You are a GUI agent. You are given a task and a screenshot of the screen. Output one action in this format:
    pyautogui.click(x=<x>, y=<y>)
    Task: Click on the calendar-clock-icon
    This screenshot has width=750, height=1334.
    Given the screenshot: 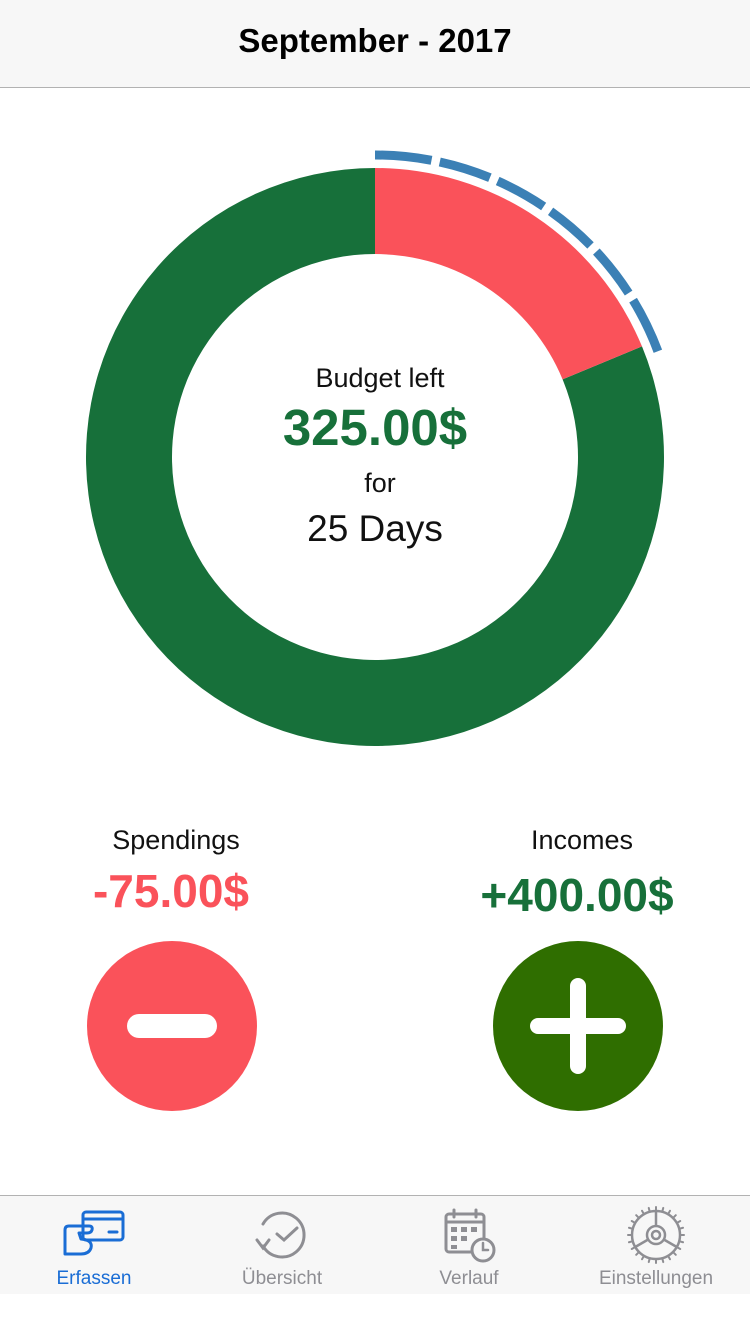 What is the action you would take?
    pyautogui.click(x=470, y=1235)
    